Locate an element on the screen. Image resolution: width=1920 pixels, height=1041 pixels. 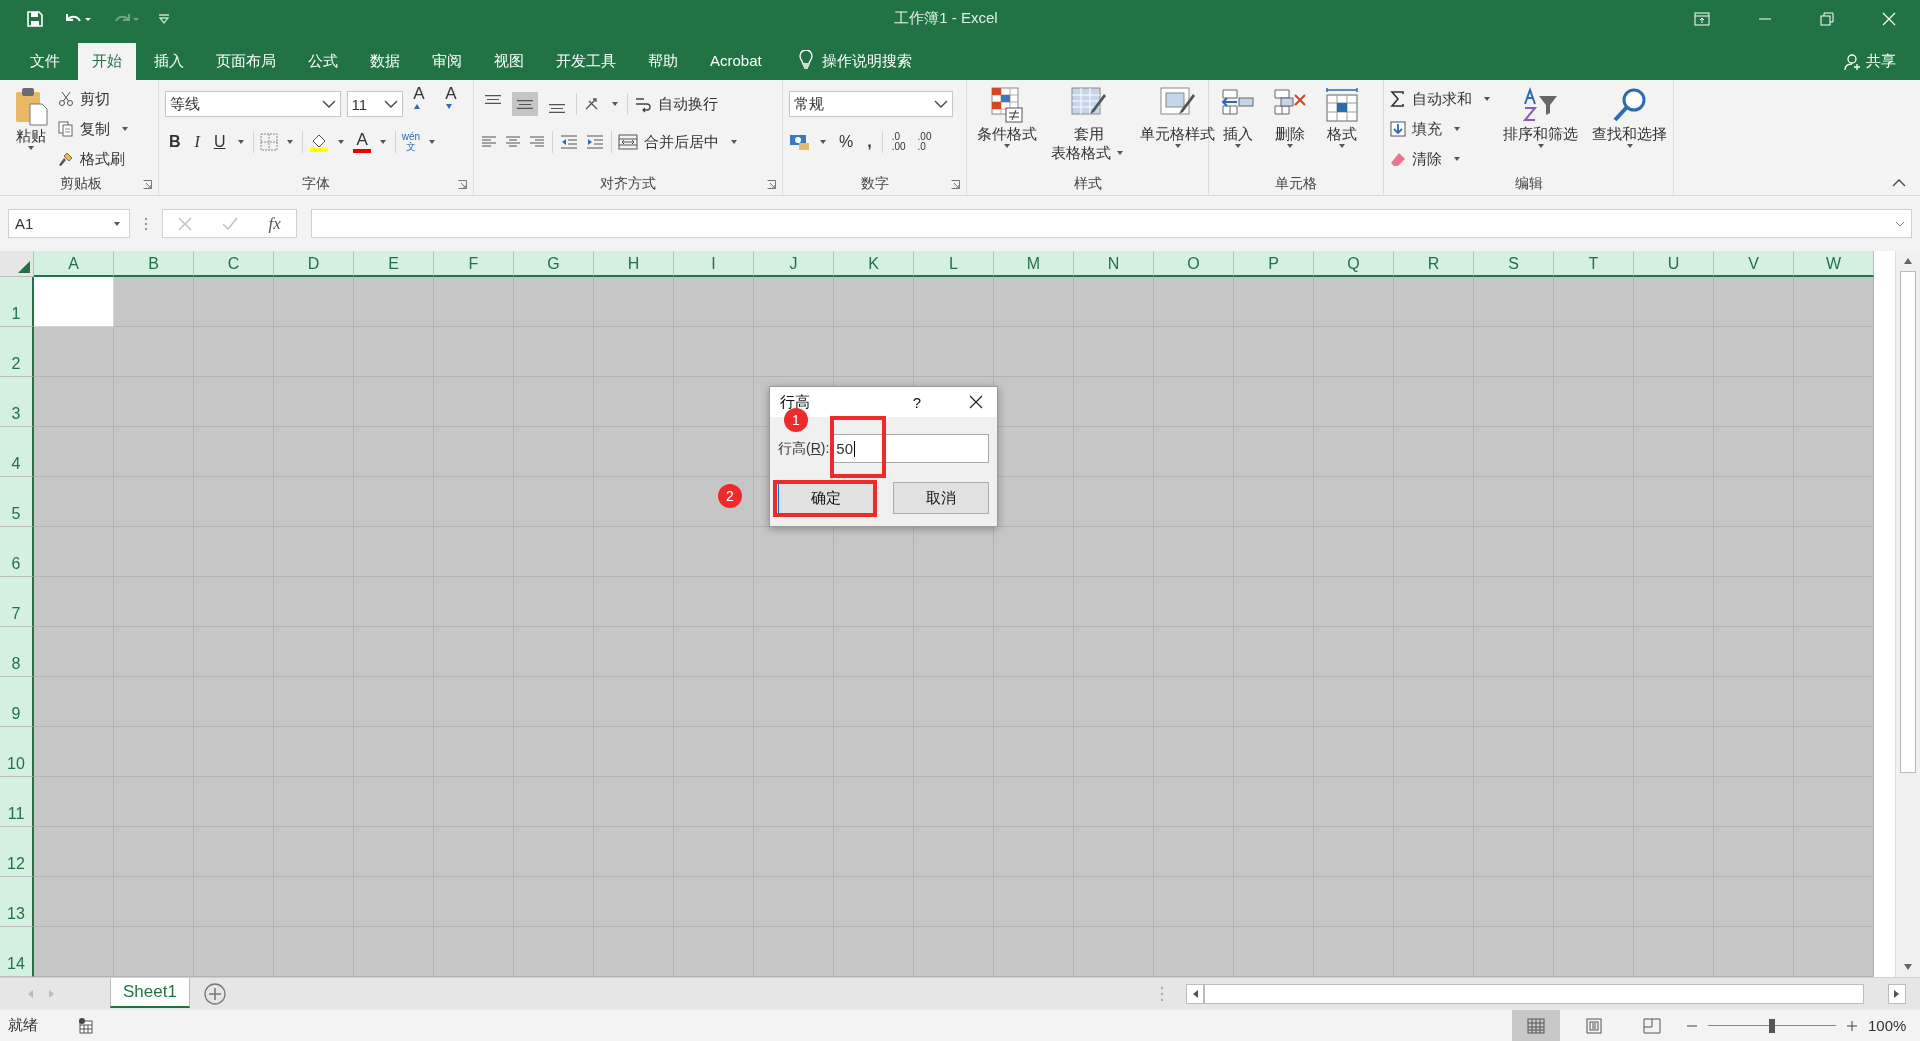
vertical-scrollbar is located at coordinates (1907, 614).